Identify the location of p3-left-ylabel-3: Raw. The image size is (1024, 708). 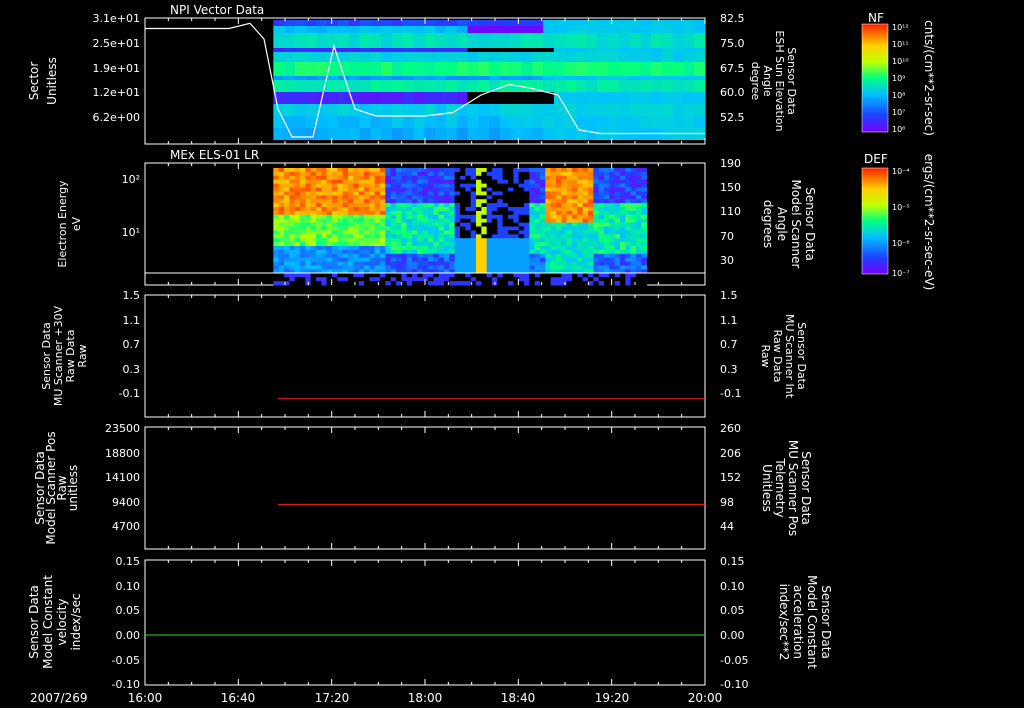
(82, 355).